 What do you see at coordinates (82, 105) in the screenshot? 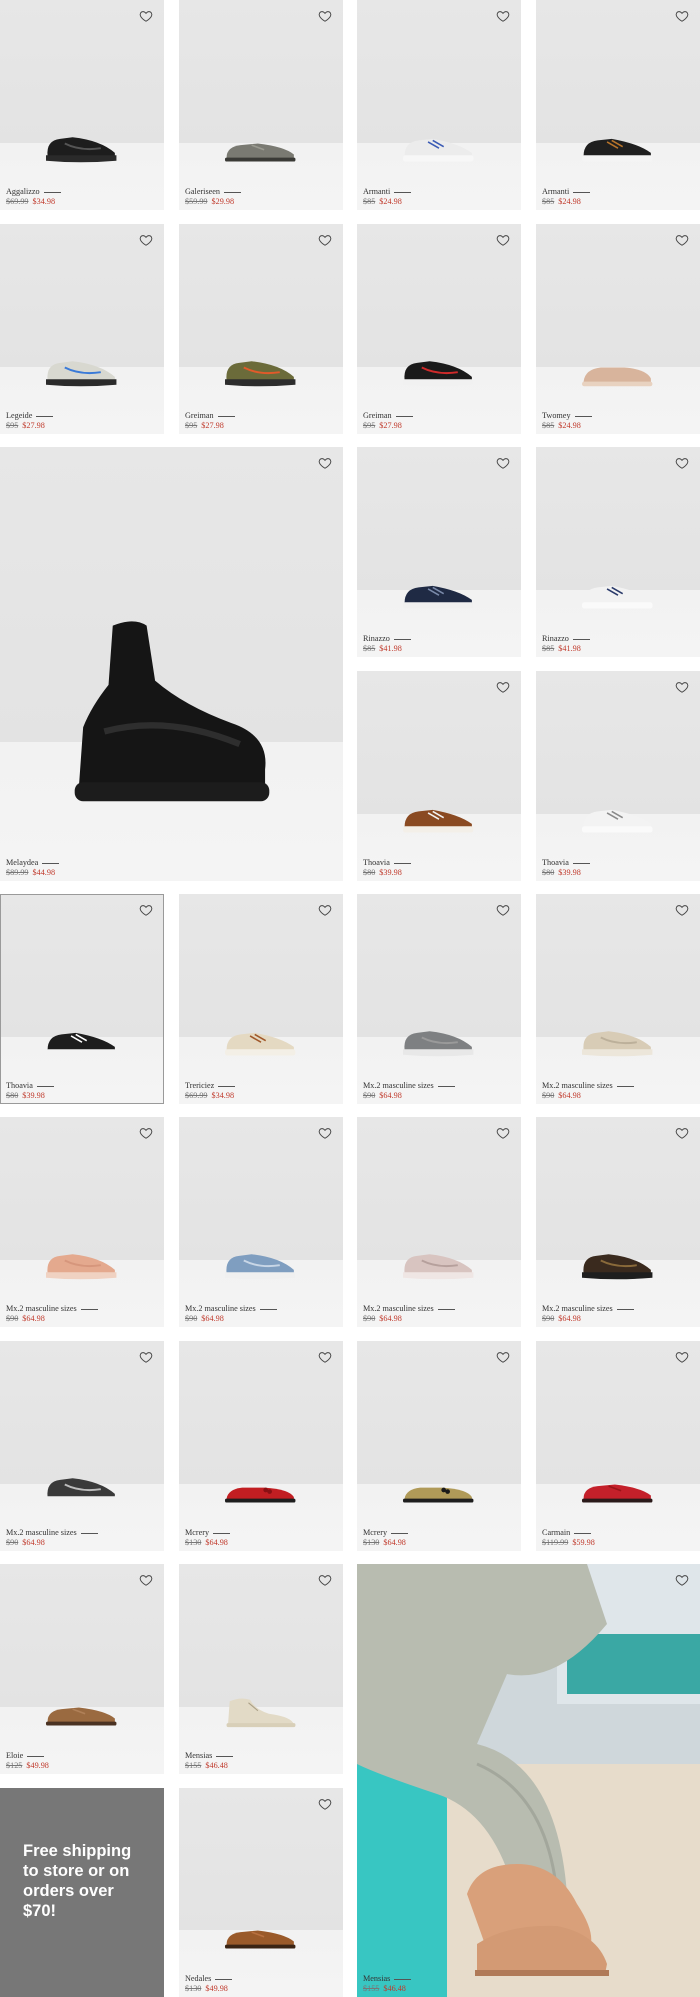
I see `product-card: Aggalizzo $69.99 $34.98` at bounding box center [82, 105].